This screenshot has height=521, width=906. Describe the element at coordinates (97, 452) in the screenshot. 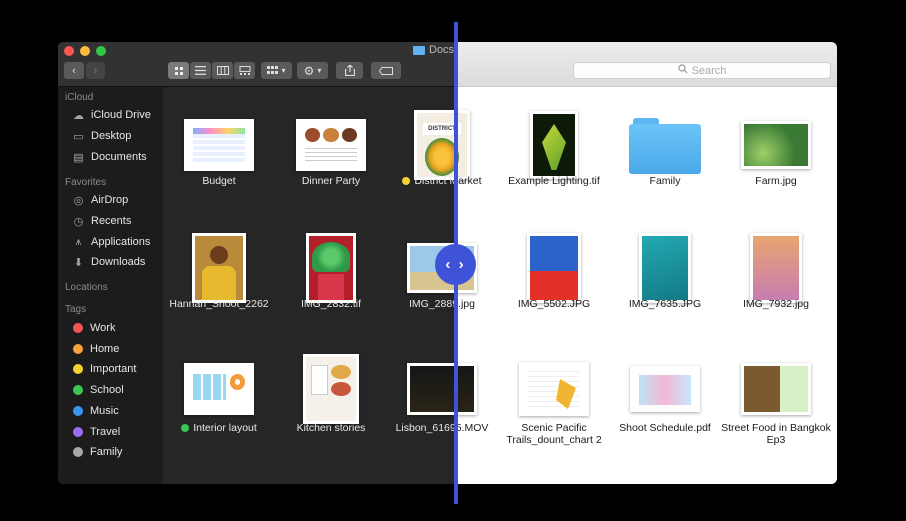

I see `sidebar-tag-family: Family` at that location.